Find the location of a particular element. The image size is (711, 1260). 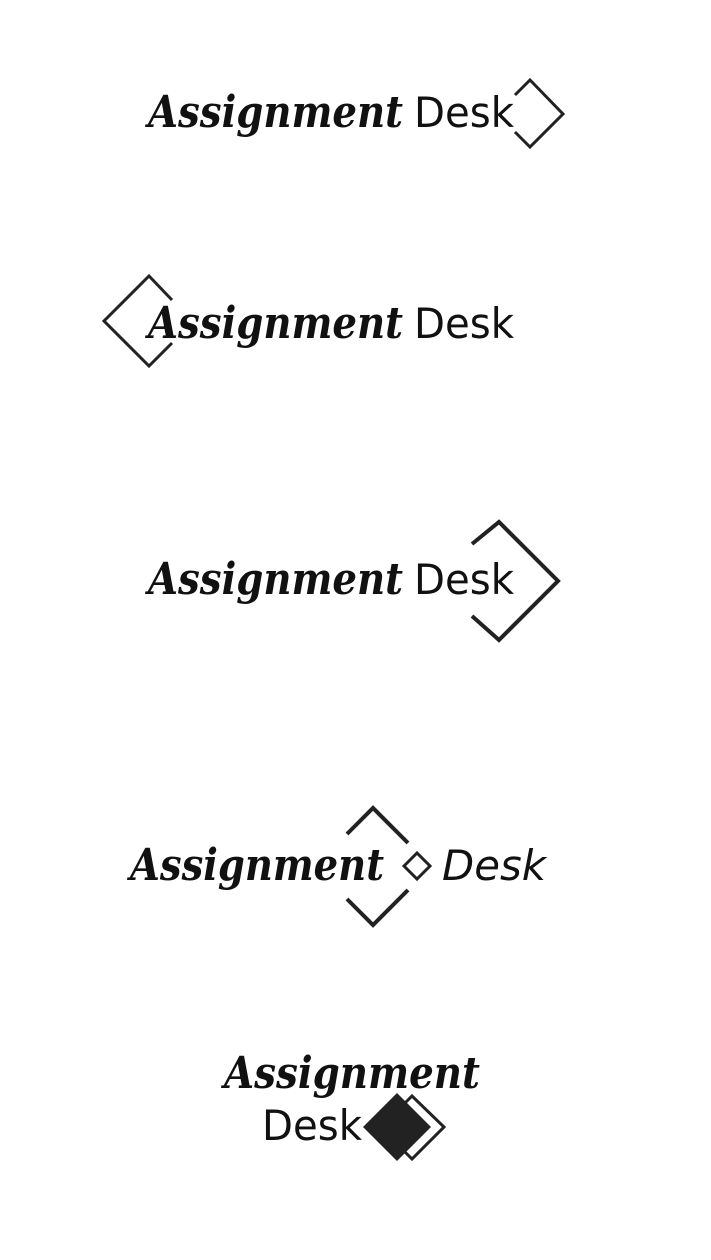

logo-variant-2-svg: Assignment Desk is located at coordinates (308, 321).